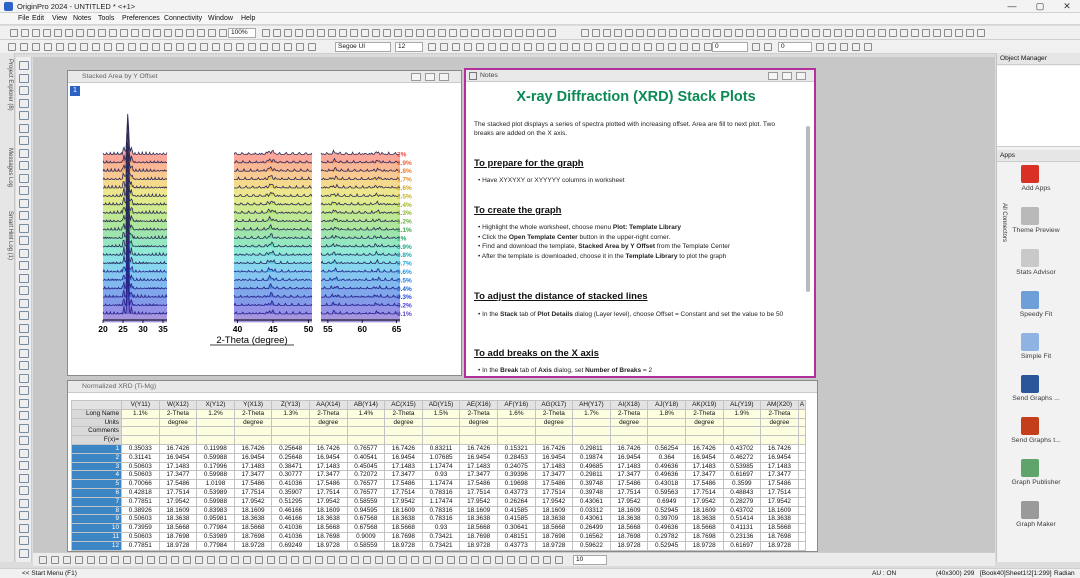  I want to click on table-cell: 0.78316, so click(441, 519).